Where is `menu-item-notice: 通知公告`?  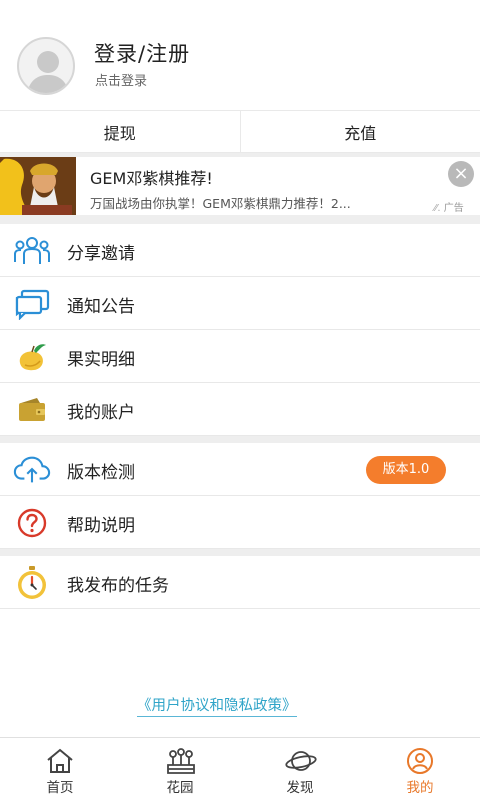
menu-item-notice: 通知公告 is located at coordinates (240, 303).